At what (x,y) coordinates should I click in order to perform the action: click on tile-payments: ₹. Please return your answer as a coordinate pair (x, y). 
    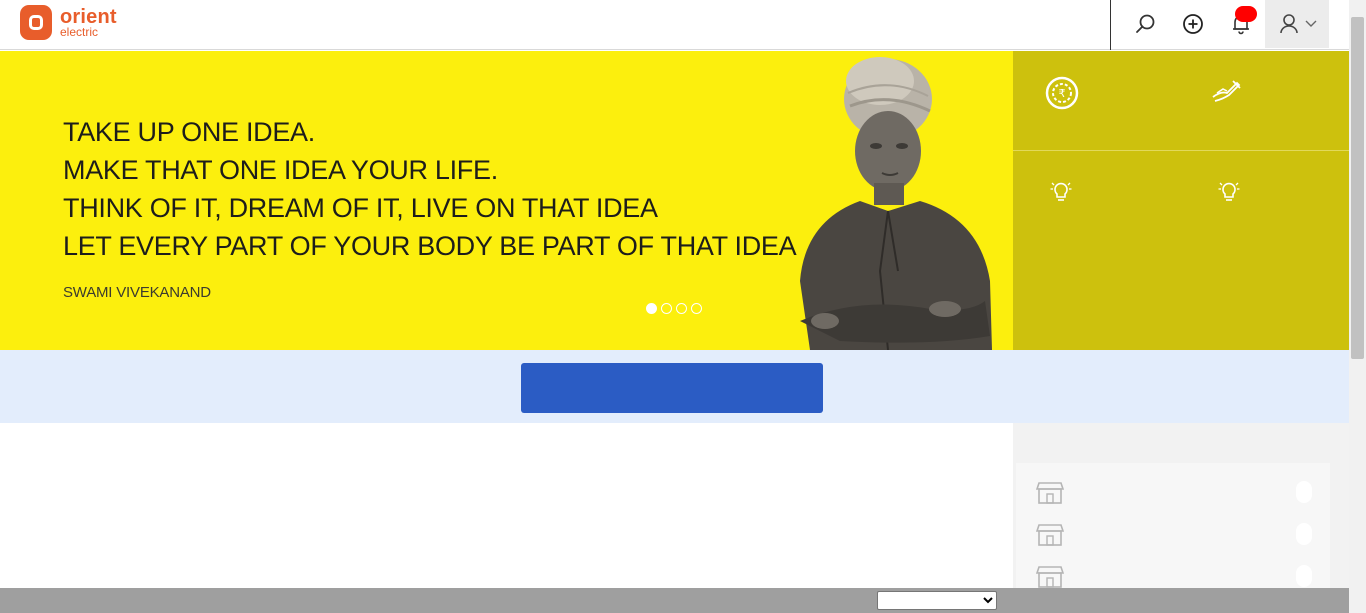
    Looking at the image, I should click on (1062, 93).